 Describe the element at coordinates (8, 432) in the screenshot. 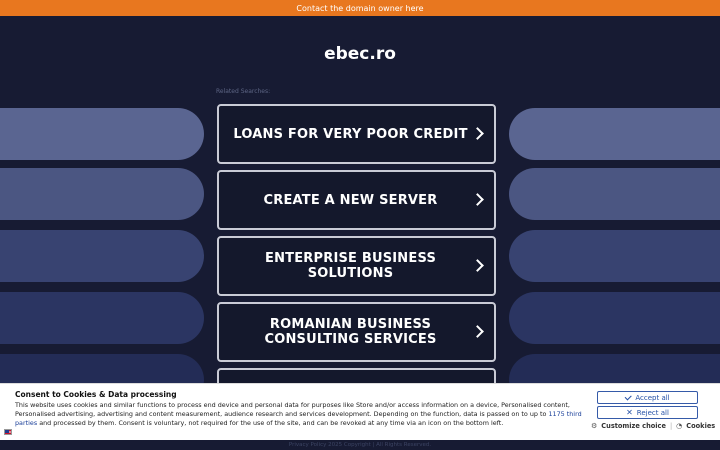

I see `flag-icon` at that location.